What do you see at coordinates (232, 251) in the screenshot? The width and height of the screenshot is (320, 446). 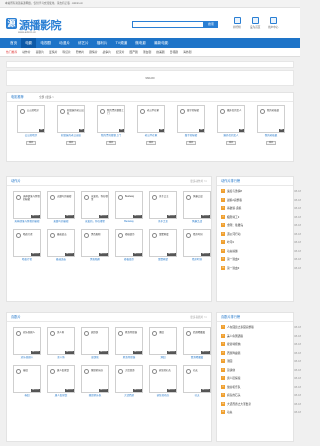 I see `ranking-title-link: 功夫瑜伽` at bounding box center [232, 251].